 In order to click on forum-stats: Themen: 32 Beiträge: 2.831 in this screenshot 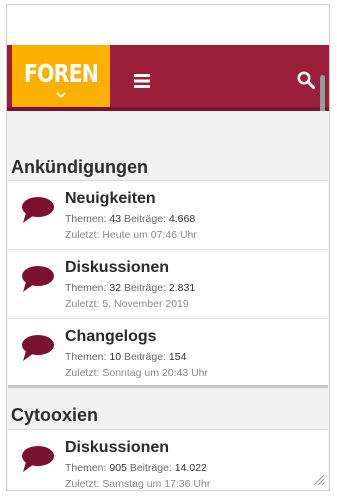, I will do `click(130, 288)`.